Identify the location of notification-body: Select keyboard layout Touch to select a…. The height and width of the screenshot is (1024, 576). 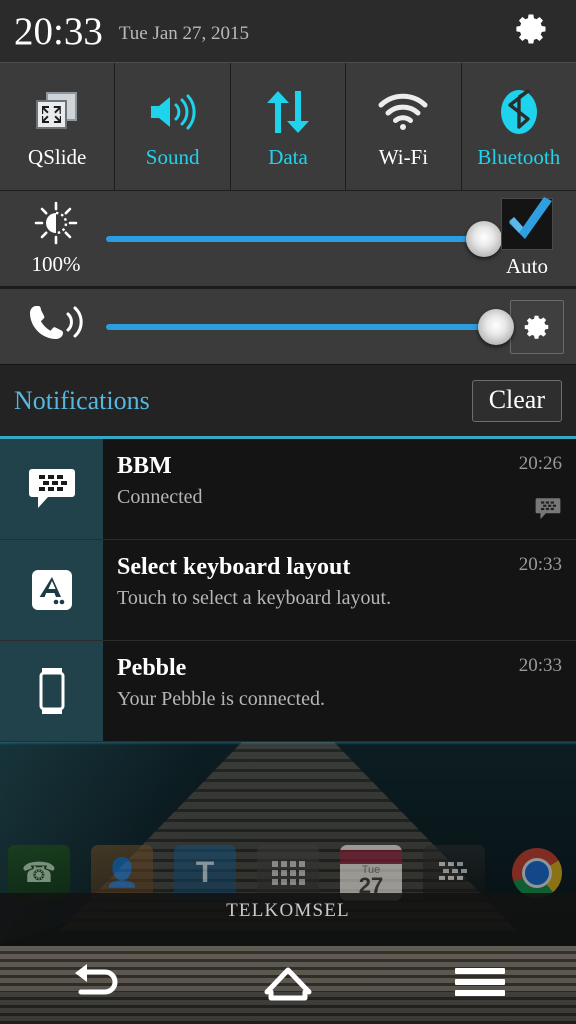
(339, 590).